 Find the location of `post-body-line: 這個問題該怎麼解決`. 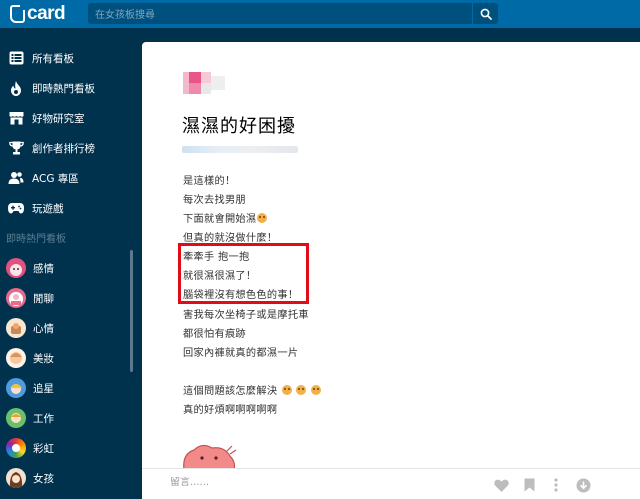

post-body-line: 這個問題該怎麼解決 is located at coordinates (252, 389).